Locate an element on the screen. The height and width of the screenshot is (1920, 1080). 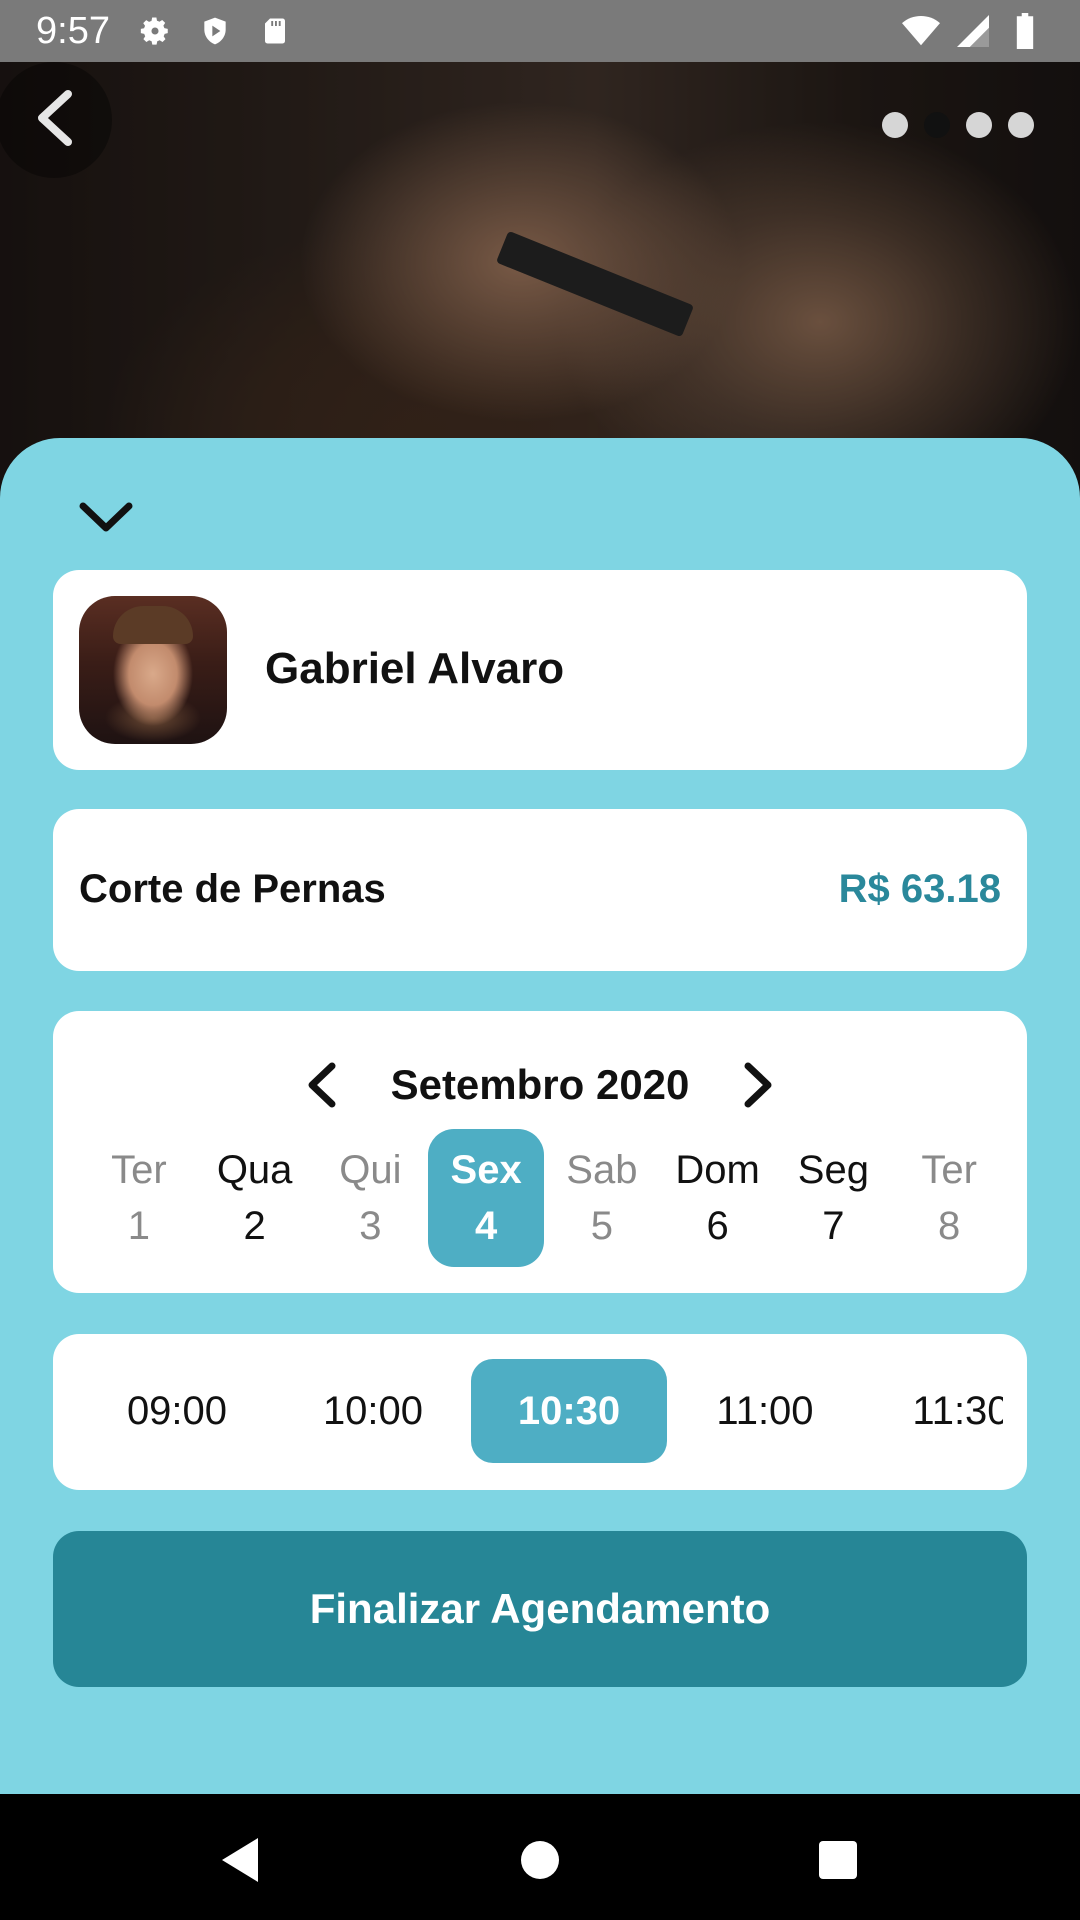
day-cell: Ter 1 is located at coordinates (139, 1198).